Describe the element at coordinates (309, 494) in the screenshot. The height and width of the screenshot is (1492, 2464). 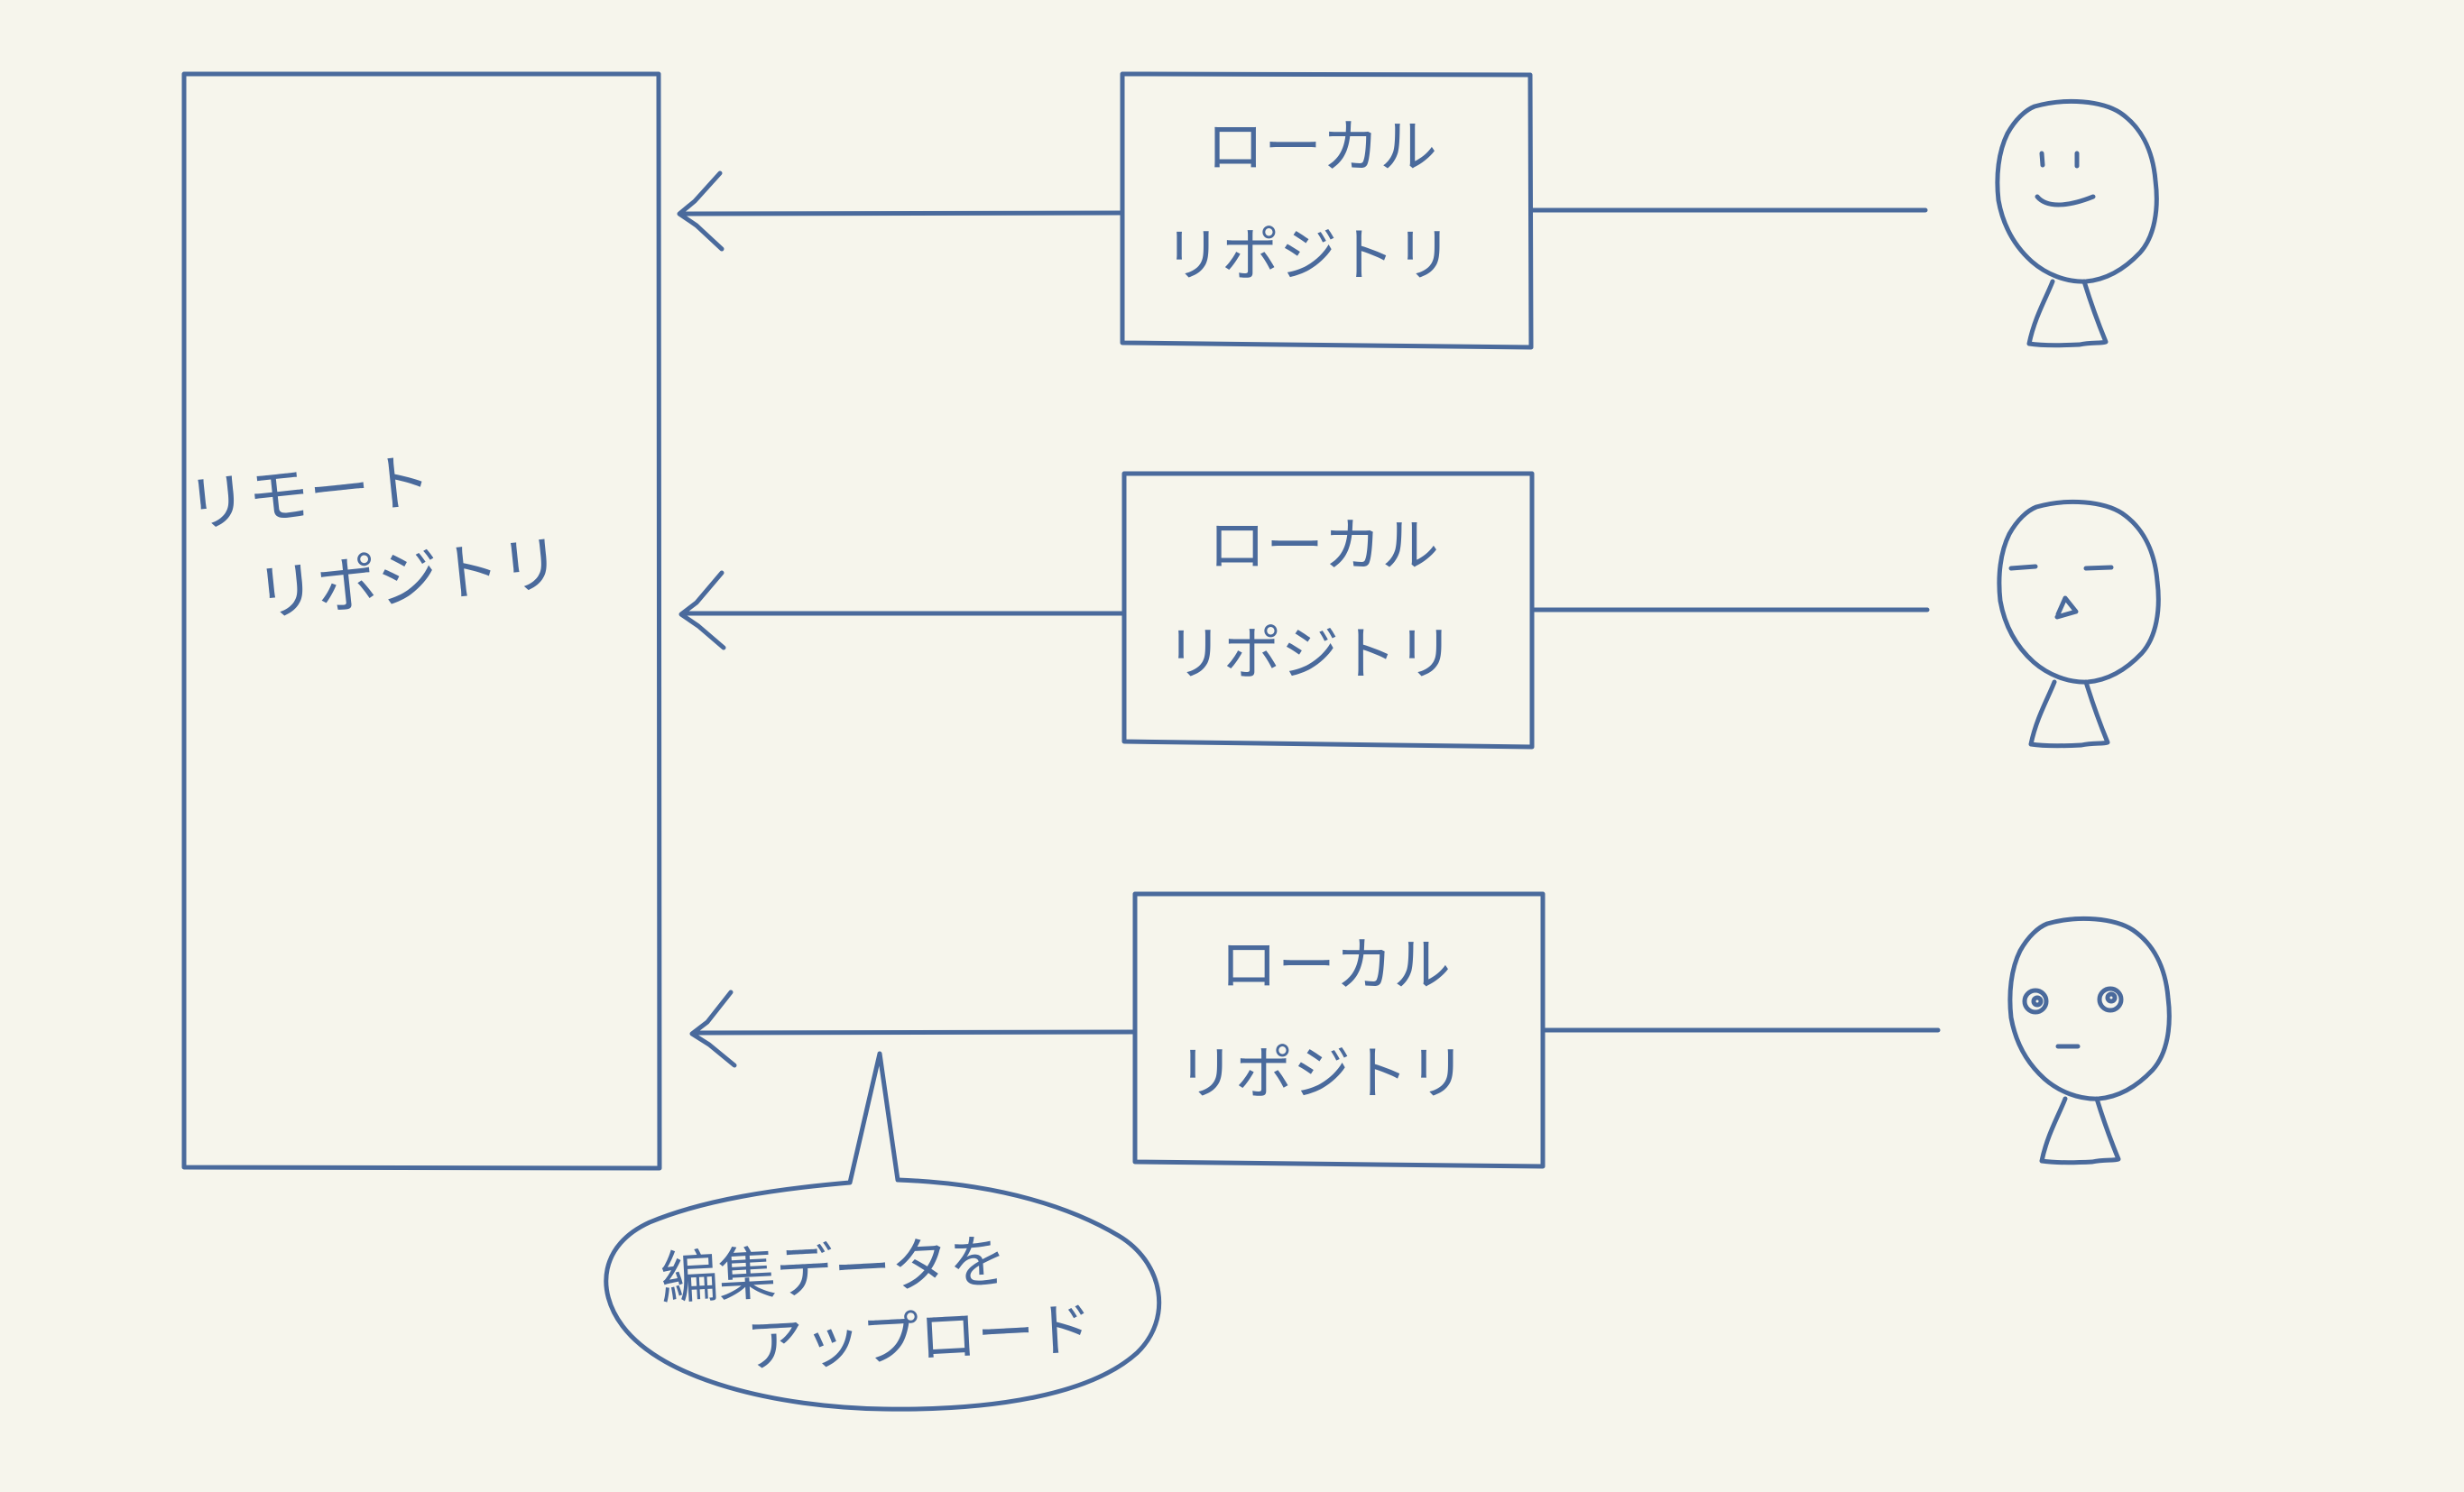
I see `remote-repository-label-line1: リモート` at that location.